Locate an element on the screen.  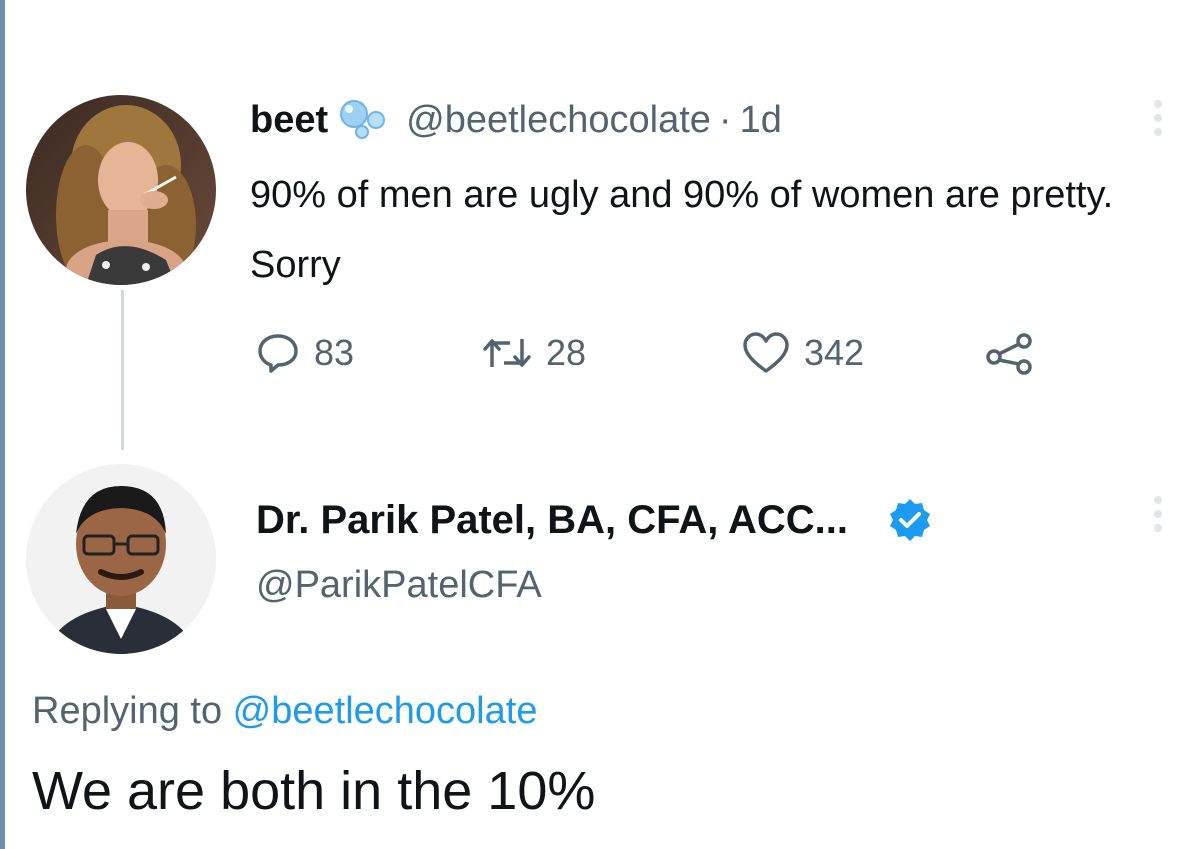
share-button is located at coordinates (1010, 353).